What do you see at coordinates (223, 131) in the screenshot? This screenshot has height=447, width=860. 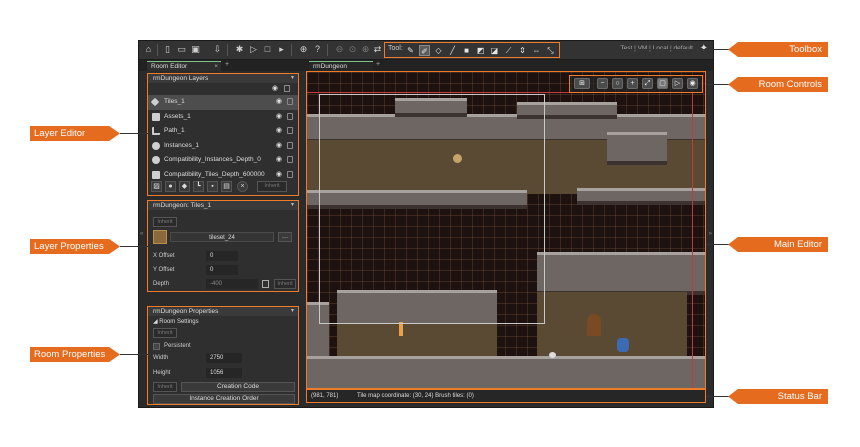 I see `layer-item: Path_1 ◉` at bounding box center [223, 131].